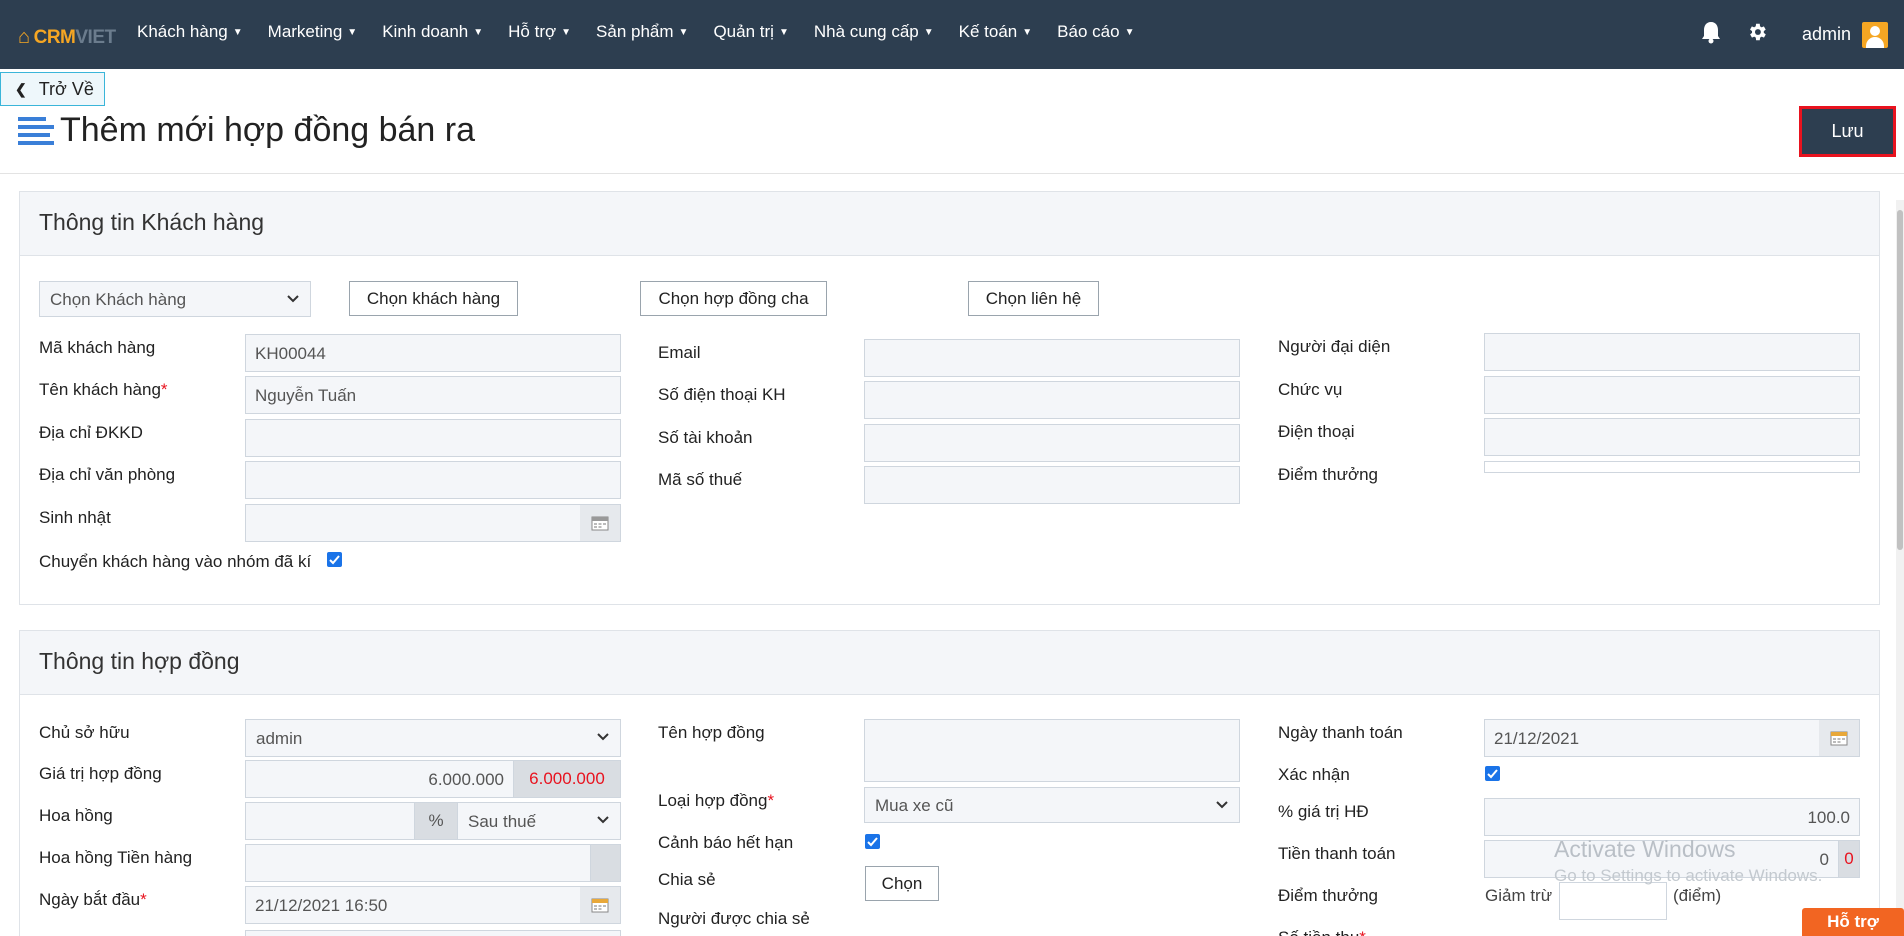 This screenshot has height=936, width=1904. Describe the element at coordinates (1688, 875) in the screenshot. I see `activate-windows-subtitle: Go to Settings to activate Windows.` at that location.